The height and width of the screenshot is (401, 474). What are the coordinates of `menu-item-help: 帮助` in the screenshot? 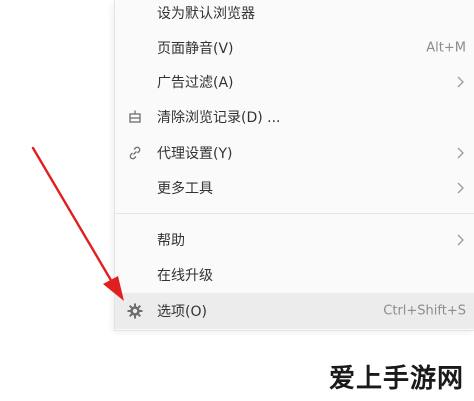 It's located at (294, 239).